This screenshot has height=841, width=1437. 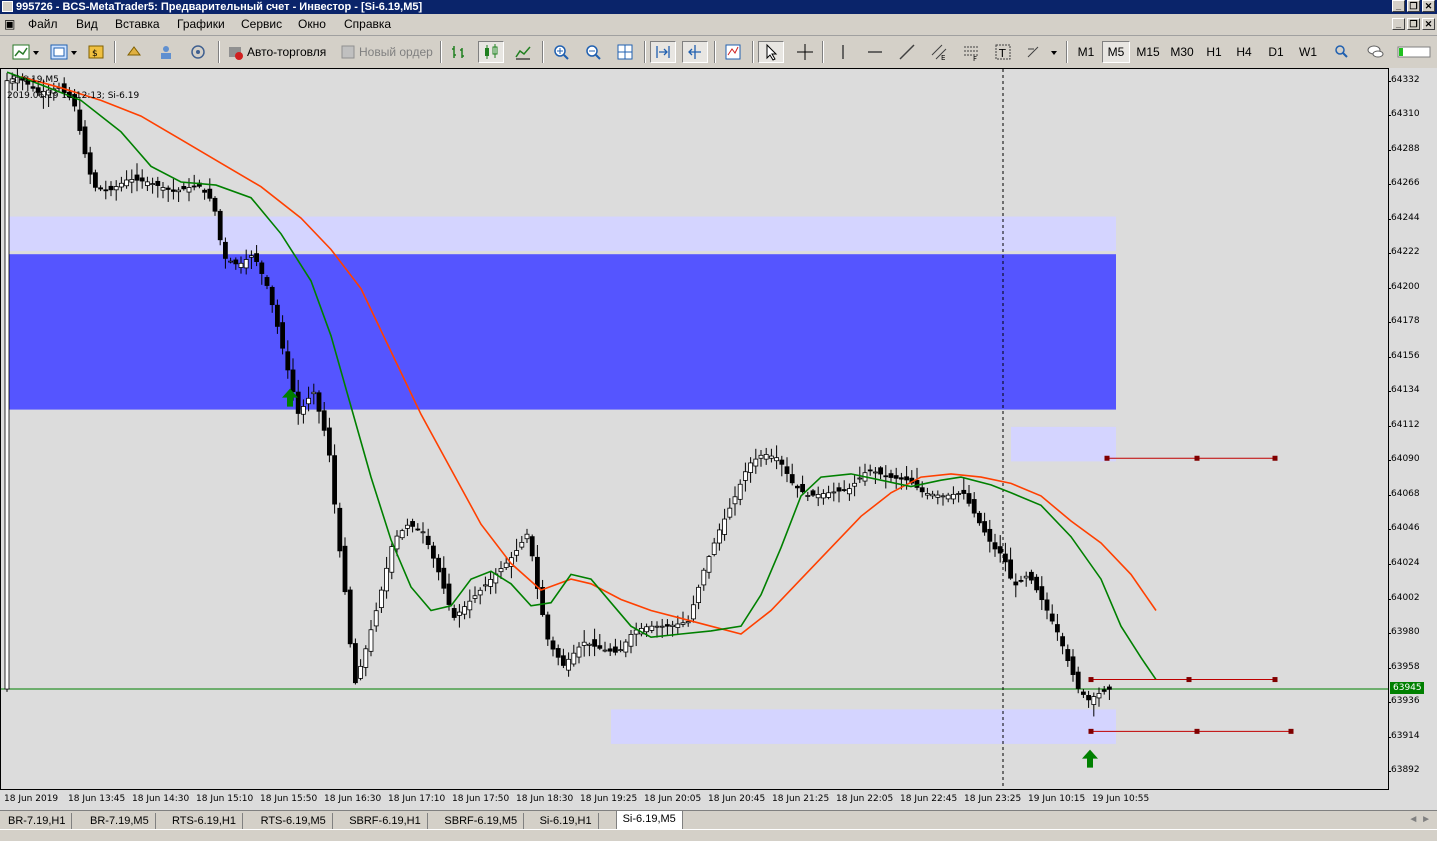 What do you see at coordinates (1341, 52) in the screenshot?
I see `search-icon` at bounding box center [1341, 52].